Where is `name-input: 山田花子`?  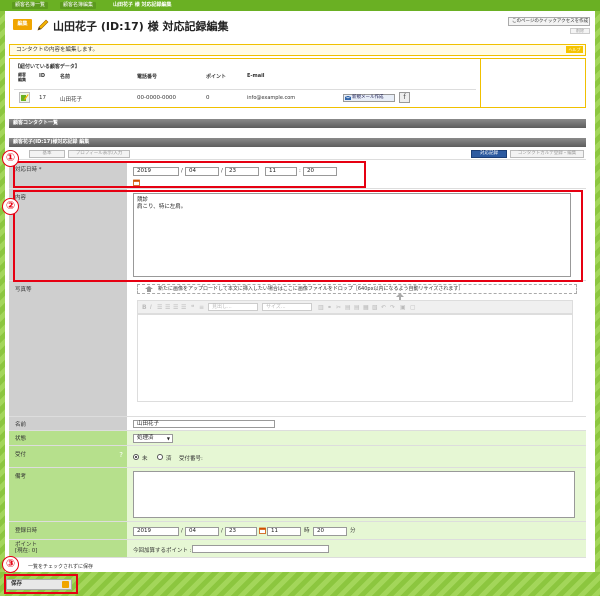
name-input: 山田花子 is located at coordinates (204, 424).